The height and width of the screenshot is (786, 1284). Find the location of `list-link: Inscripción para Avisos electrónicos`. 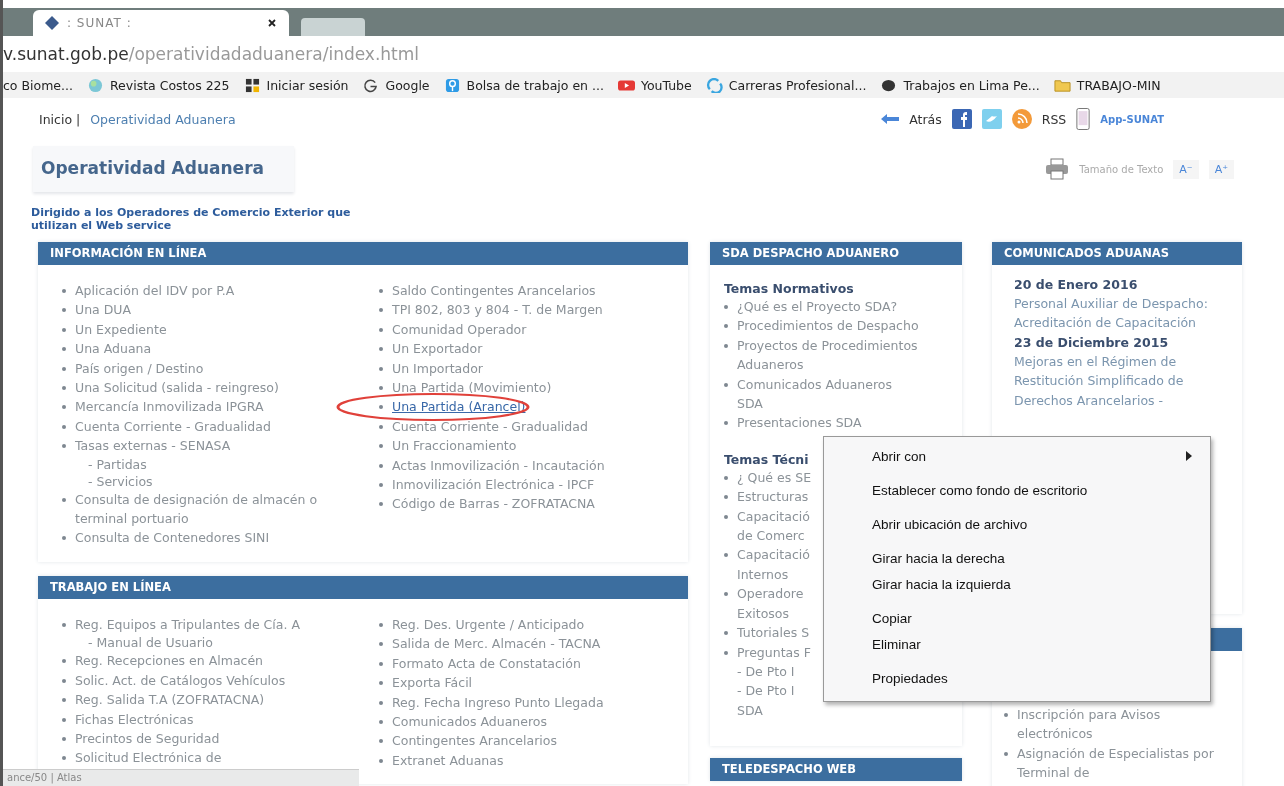

list-link: Inscripción para Avisos electrónicos is located at coordinates (1126, 724).